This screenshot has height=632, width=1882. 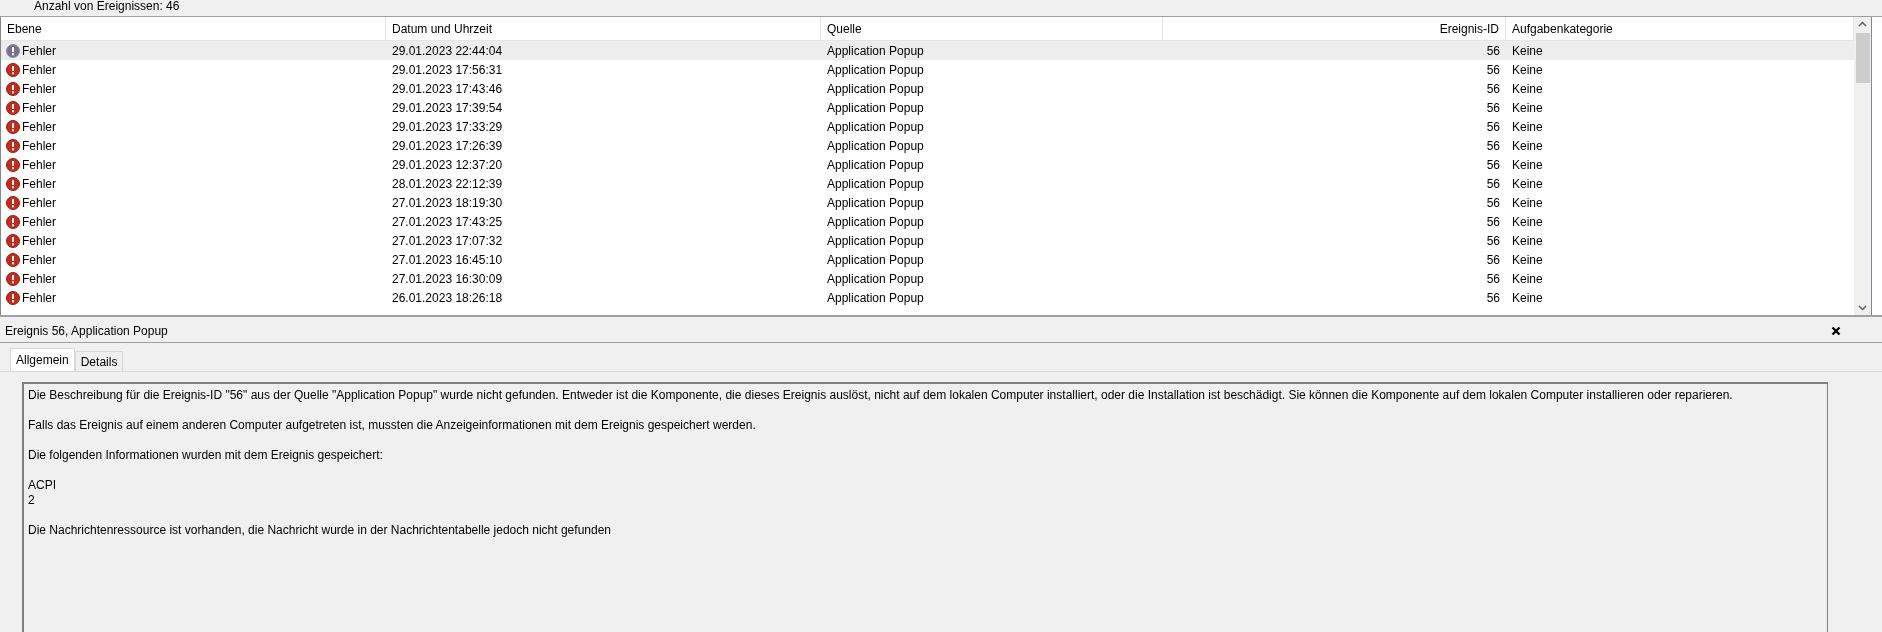 I want to click on table-cell: 29.01.2023 17:43:46, so click(x=447, y=88).